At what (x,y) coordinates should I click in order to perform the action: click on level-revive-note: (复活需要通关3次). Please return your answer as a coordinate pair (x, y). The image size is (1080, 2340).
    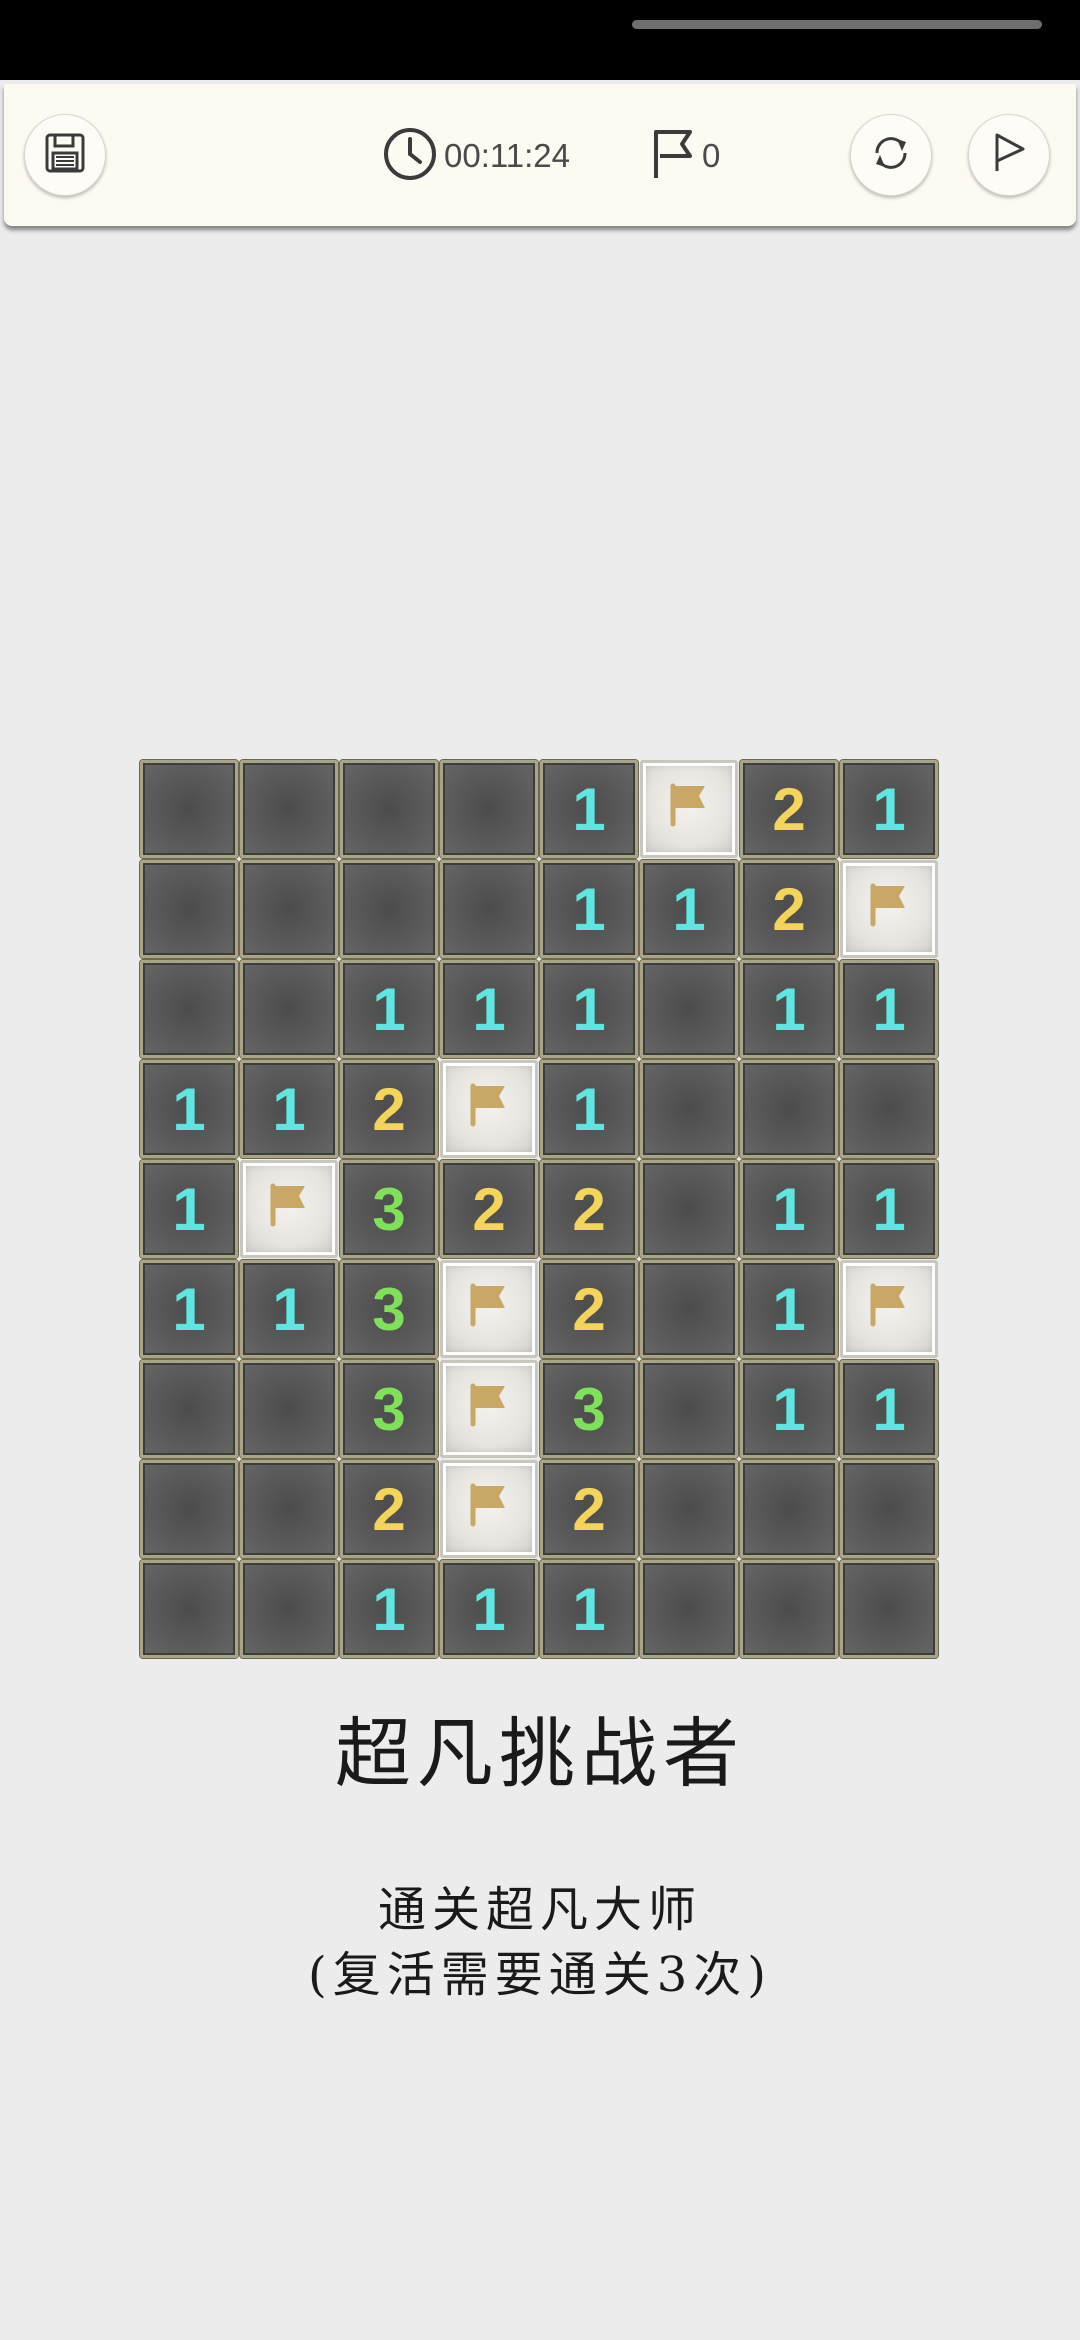
    Looking at the image, I should click on (540, 1975).